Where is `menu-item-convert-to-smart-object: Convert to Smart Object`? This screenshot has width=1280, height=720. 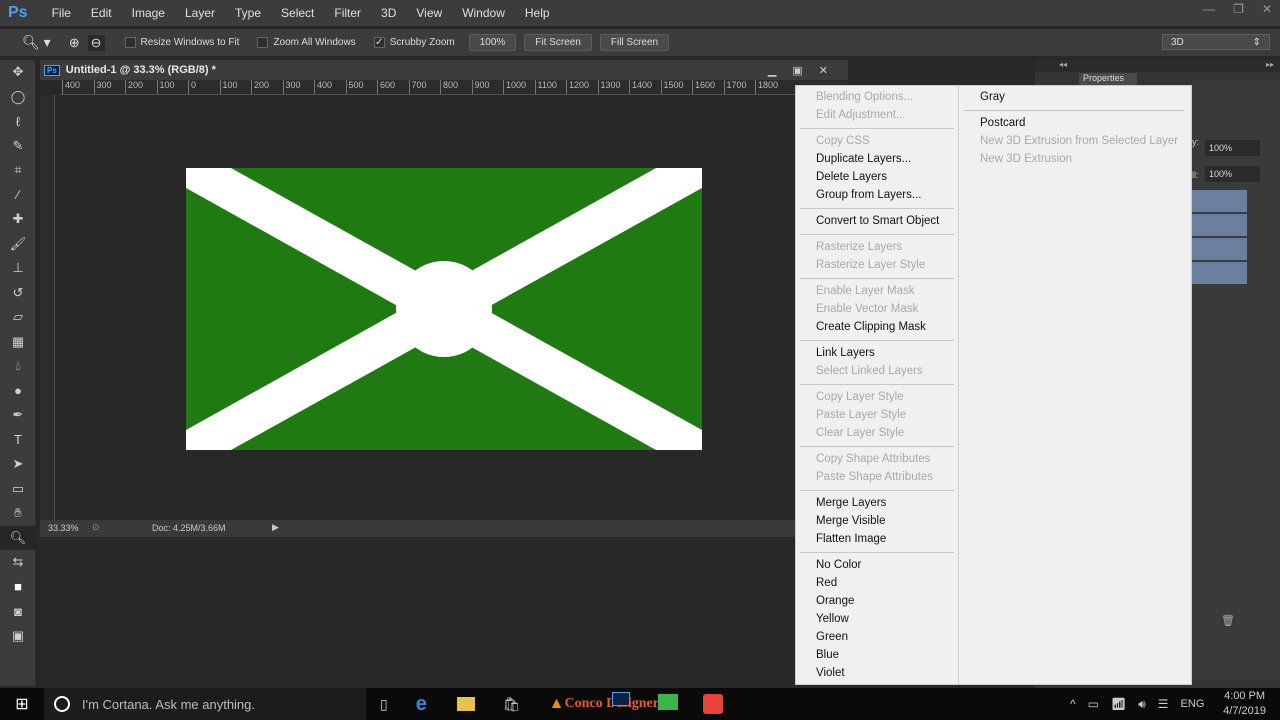 menu-item-convert-to-smart-object: Convert to Smart Object is located at coordinates (877, 221).